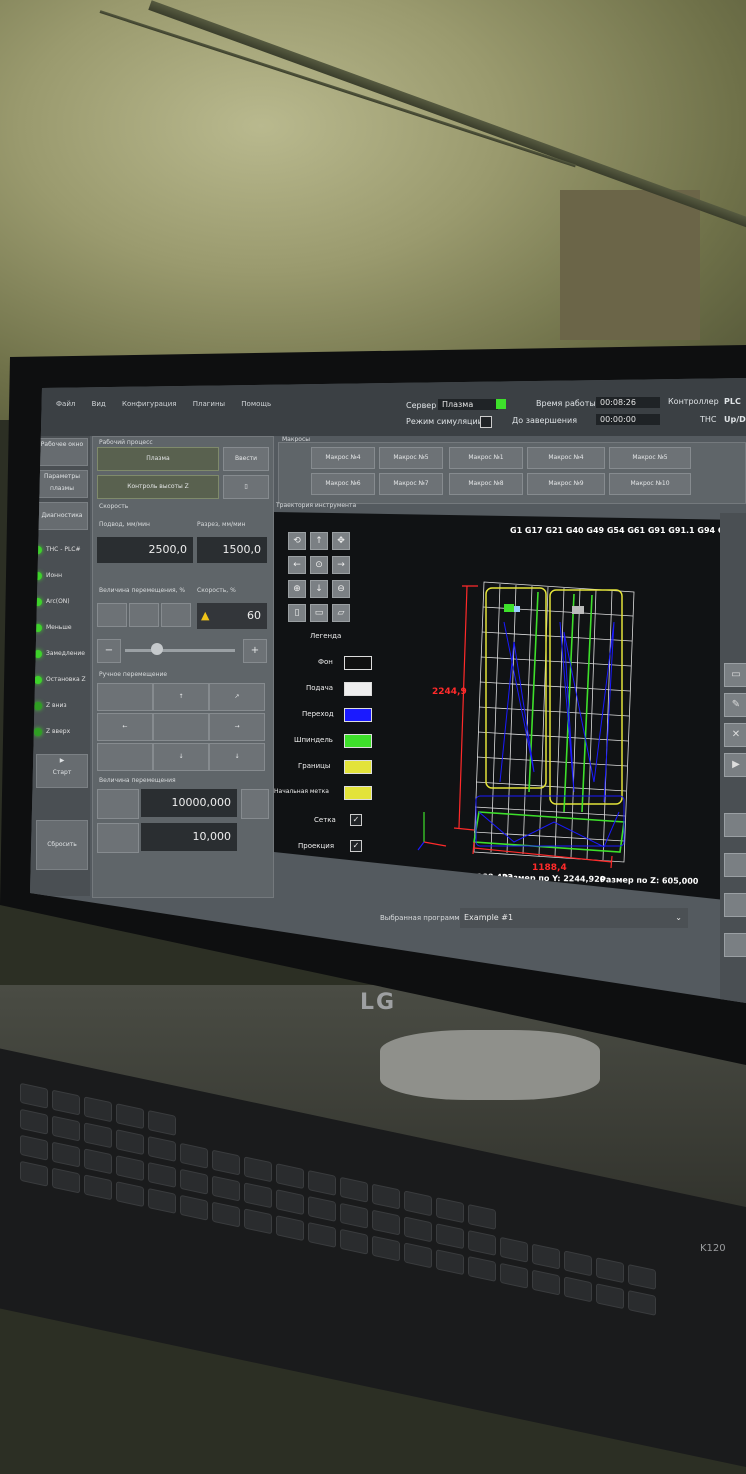 The width and height of the screenshot is (746, 1474). What do you see at coordinates (157, 649) in the screenshot?
I see `speed-slider-handle` at bounding box center [157, 649].